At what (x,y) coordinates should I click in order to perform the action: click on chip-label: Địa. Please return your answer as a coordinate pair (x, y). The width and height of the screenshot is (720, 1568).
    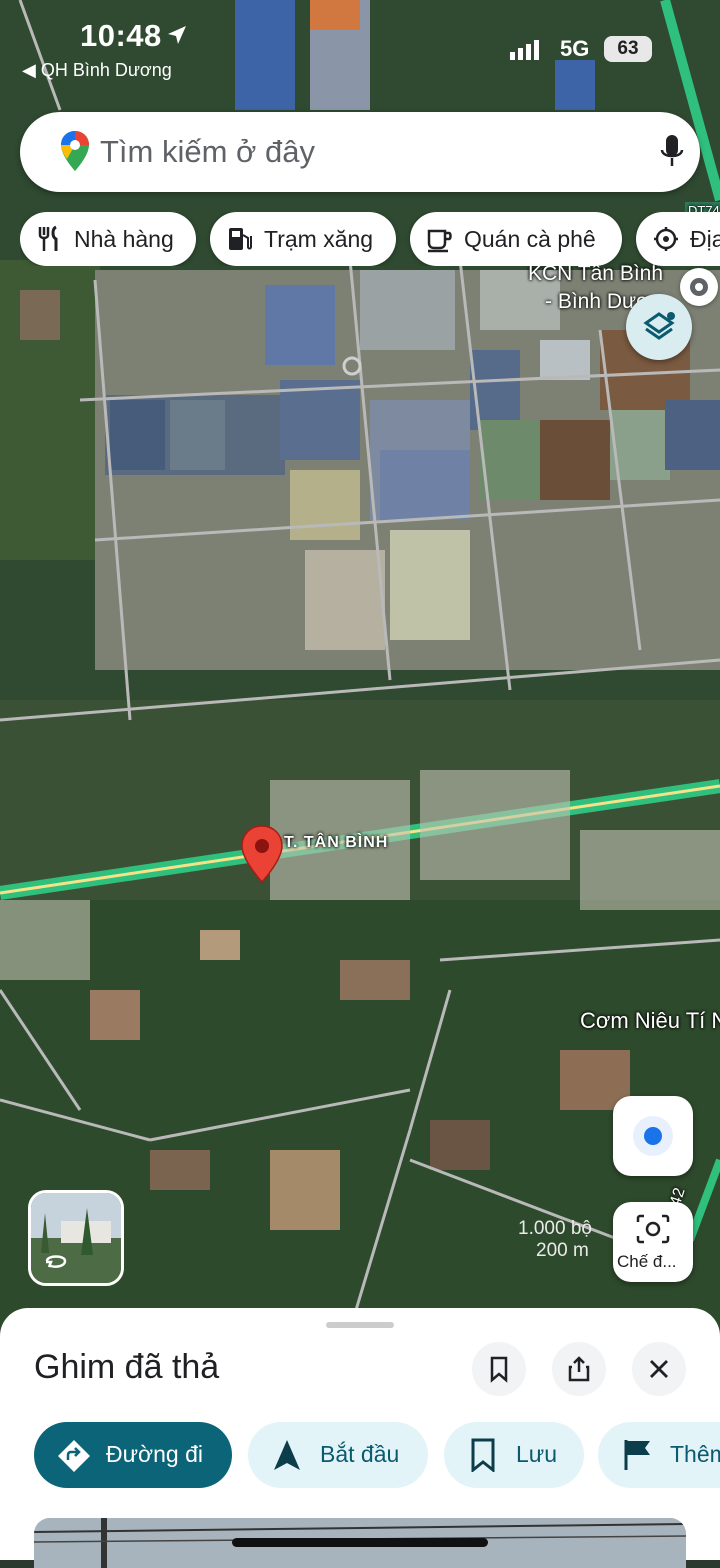
    Looking at the image, I should click on (705, 239).